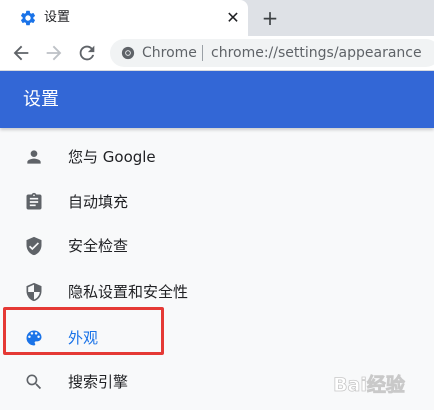 This screenshot has width=434, height=410. Describe the element at coordinates (217, 99) in the screenshot. I see `settings-header: 设置` at that location.